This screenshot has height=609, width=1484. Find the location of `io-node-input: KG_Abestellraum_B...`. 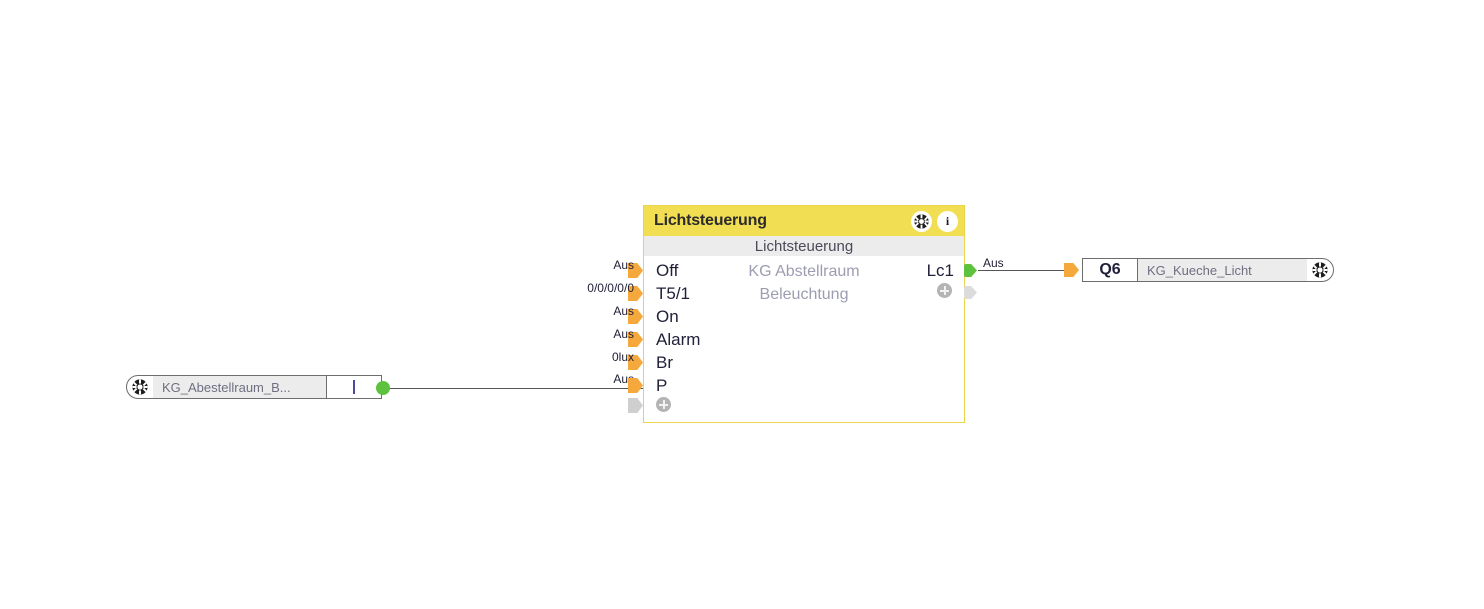

io-node-input: KG_Abestellraum_B... is located at coordinates (254, 387).